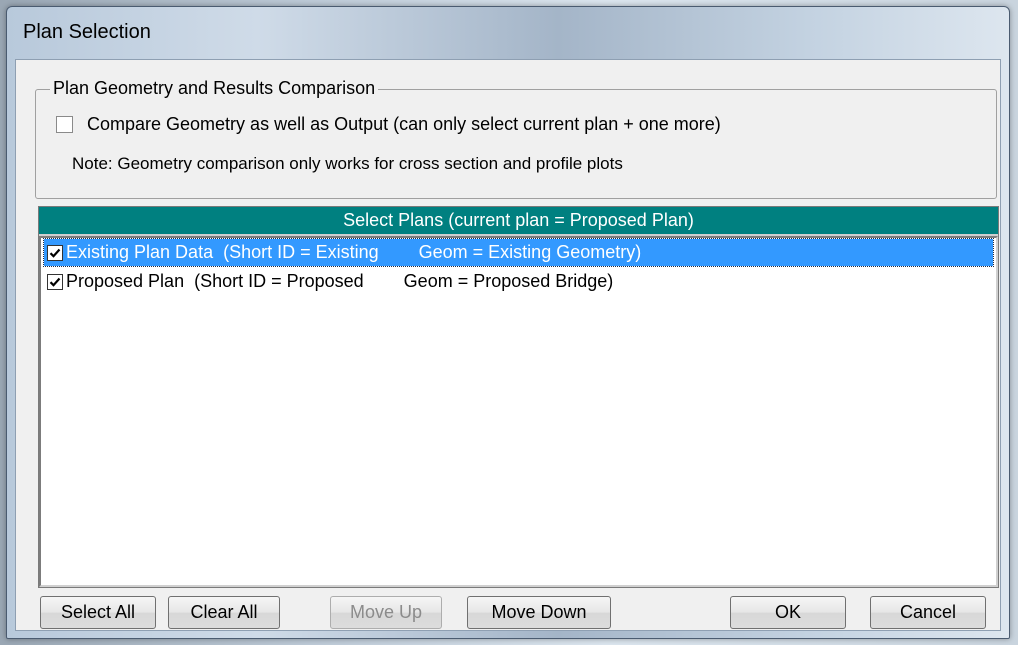  Describe the element at coordinates (98, 612) in the screenshot. I see `select-all-button: Select All` at that location.